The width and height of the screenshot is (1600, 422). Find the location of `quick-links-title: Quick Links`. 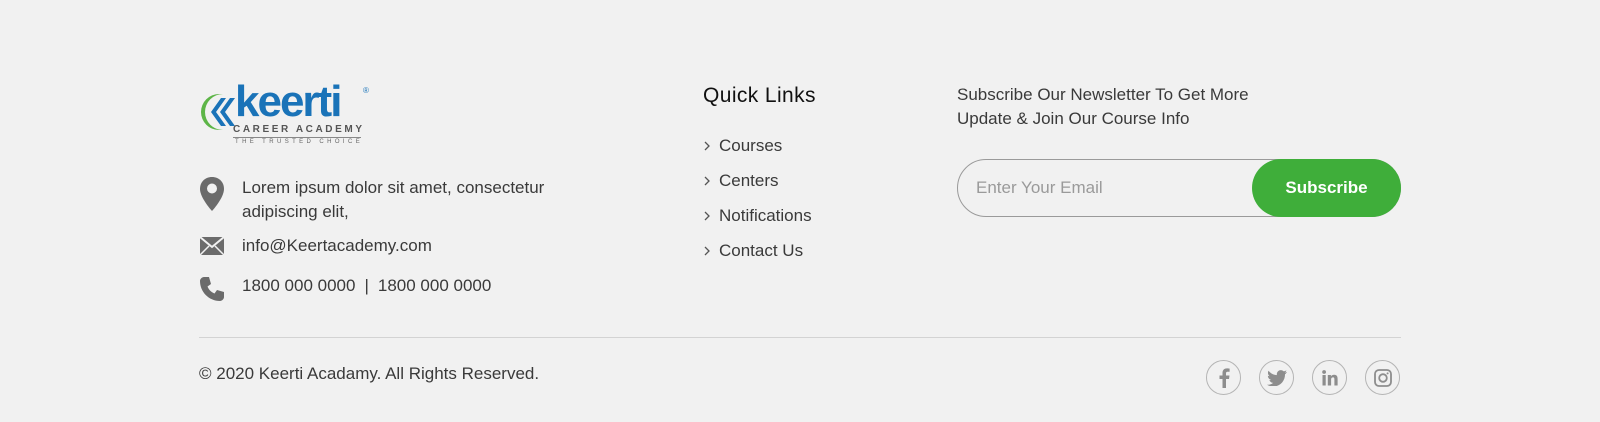

quick-links-title: Quick Links is located at coordinates (759, 95).